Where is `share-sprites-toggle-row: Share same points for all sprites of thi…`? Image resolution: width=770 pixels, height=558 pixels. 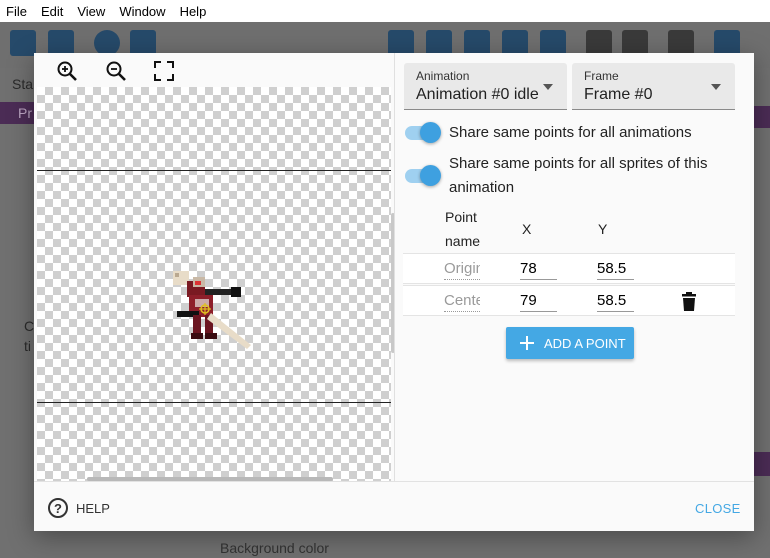 share-sprites-toggle-row: Share same points for all sprites of thi… is located at coordinates (556, 176).